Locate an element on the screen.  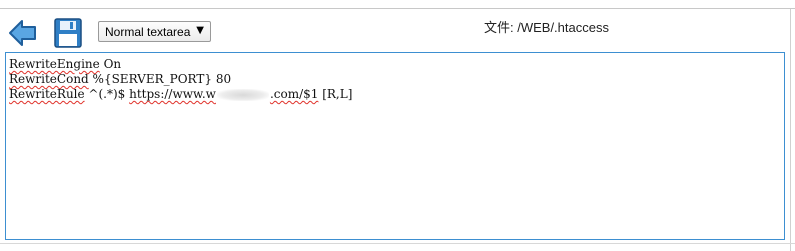
save-button is located at coordinates (68, 33).